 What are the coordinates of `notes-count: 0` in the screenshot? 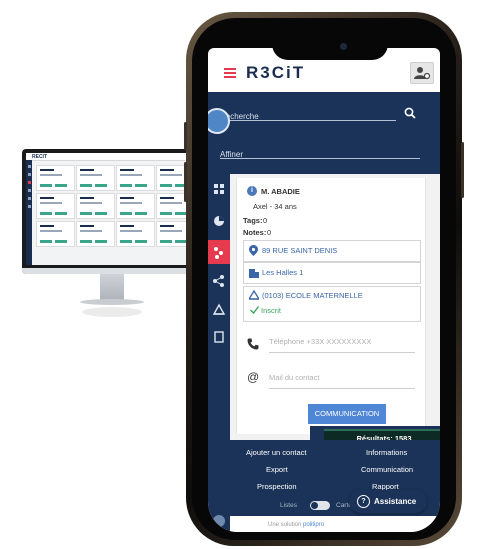 It's located at (269, 232).